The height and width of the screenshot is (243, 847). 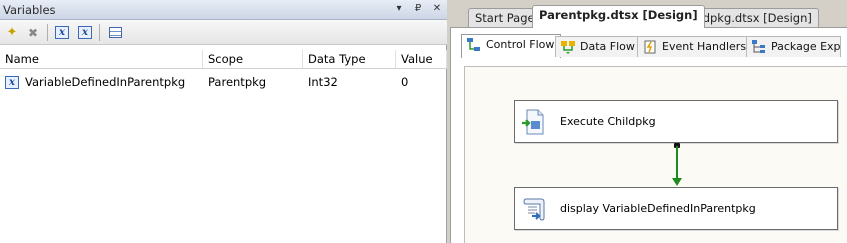 I want to click on choose-columns-button, so click(x=115, y=32).